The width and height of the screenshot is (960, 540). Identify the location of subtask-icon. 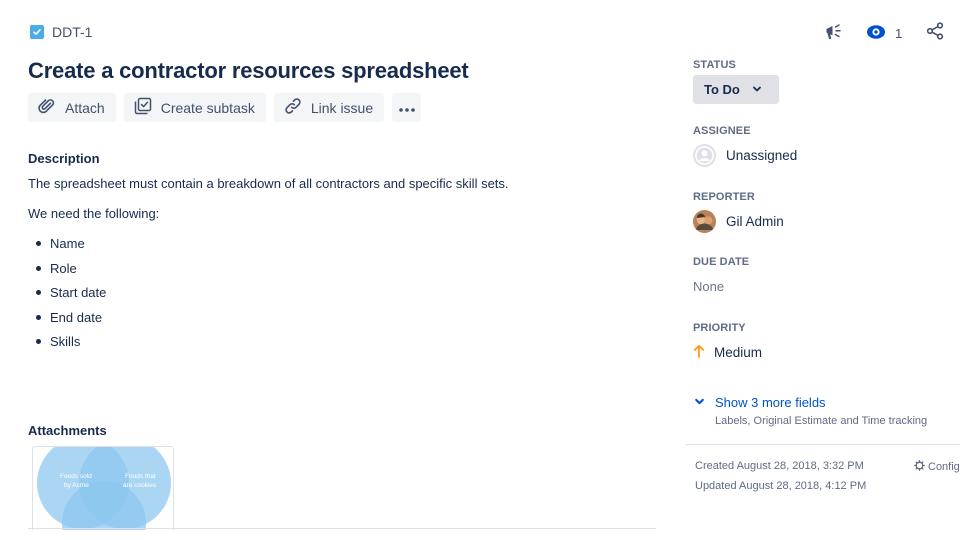
(143, 107).